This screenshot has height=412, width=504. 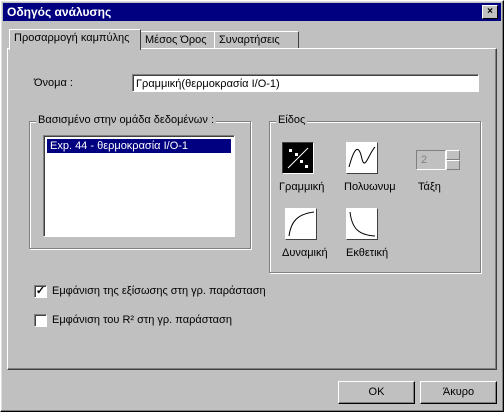 What do you see at coordinates (59, 12) in the screenshot?
I see `window-title: Οδηγός ανάλυσης` at bounding box center [59, 12].